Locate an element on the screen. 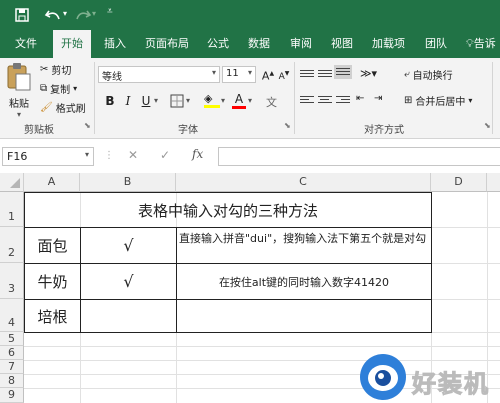 The height and width of the screenshot is (403, 500). tell-me-box: 💡︎告诉 is located at coordinates (481, 43).